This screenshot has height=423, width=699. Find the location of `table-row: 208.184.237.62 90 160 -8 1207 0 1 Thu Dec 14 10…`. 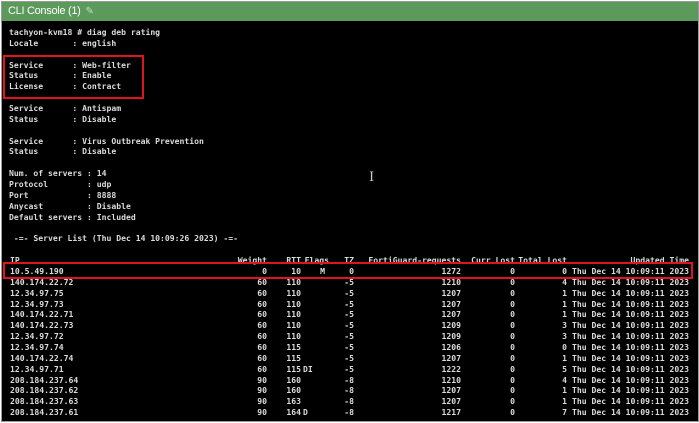

table-row: 208.184.237.62 90 160 -8 1207 0 1 Thu Dec 14 10… is located at coordinates (350, 390).